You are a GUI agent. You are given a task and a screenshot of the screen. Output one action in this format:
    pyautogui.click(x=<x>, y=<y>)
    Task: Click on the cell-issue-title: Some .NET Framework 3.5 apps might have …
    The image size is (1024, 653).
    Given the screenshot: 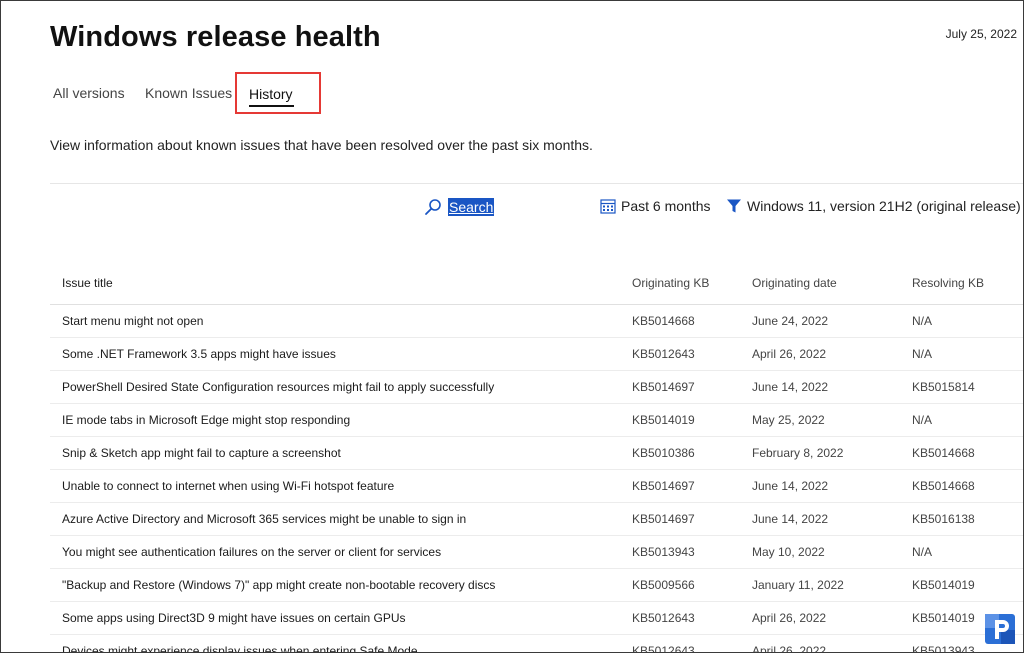 What is the action you would take?
    pyautogui.click(x=199, y=354)
    